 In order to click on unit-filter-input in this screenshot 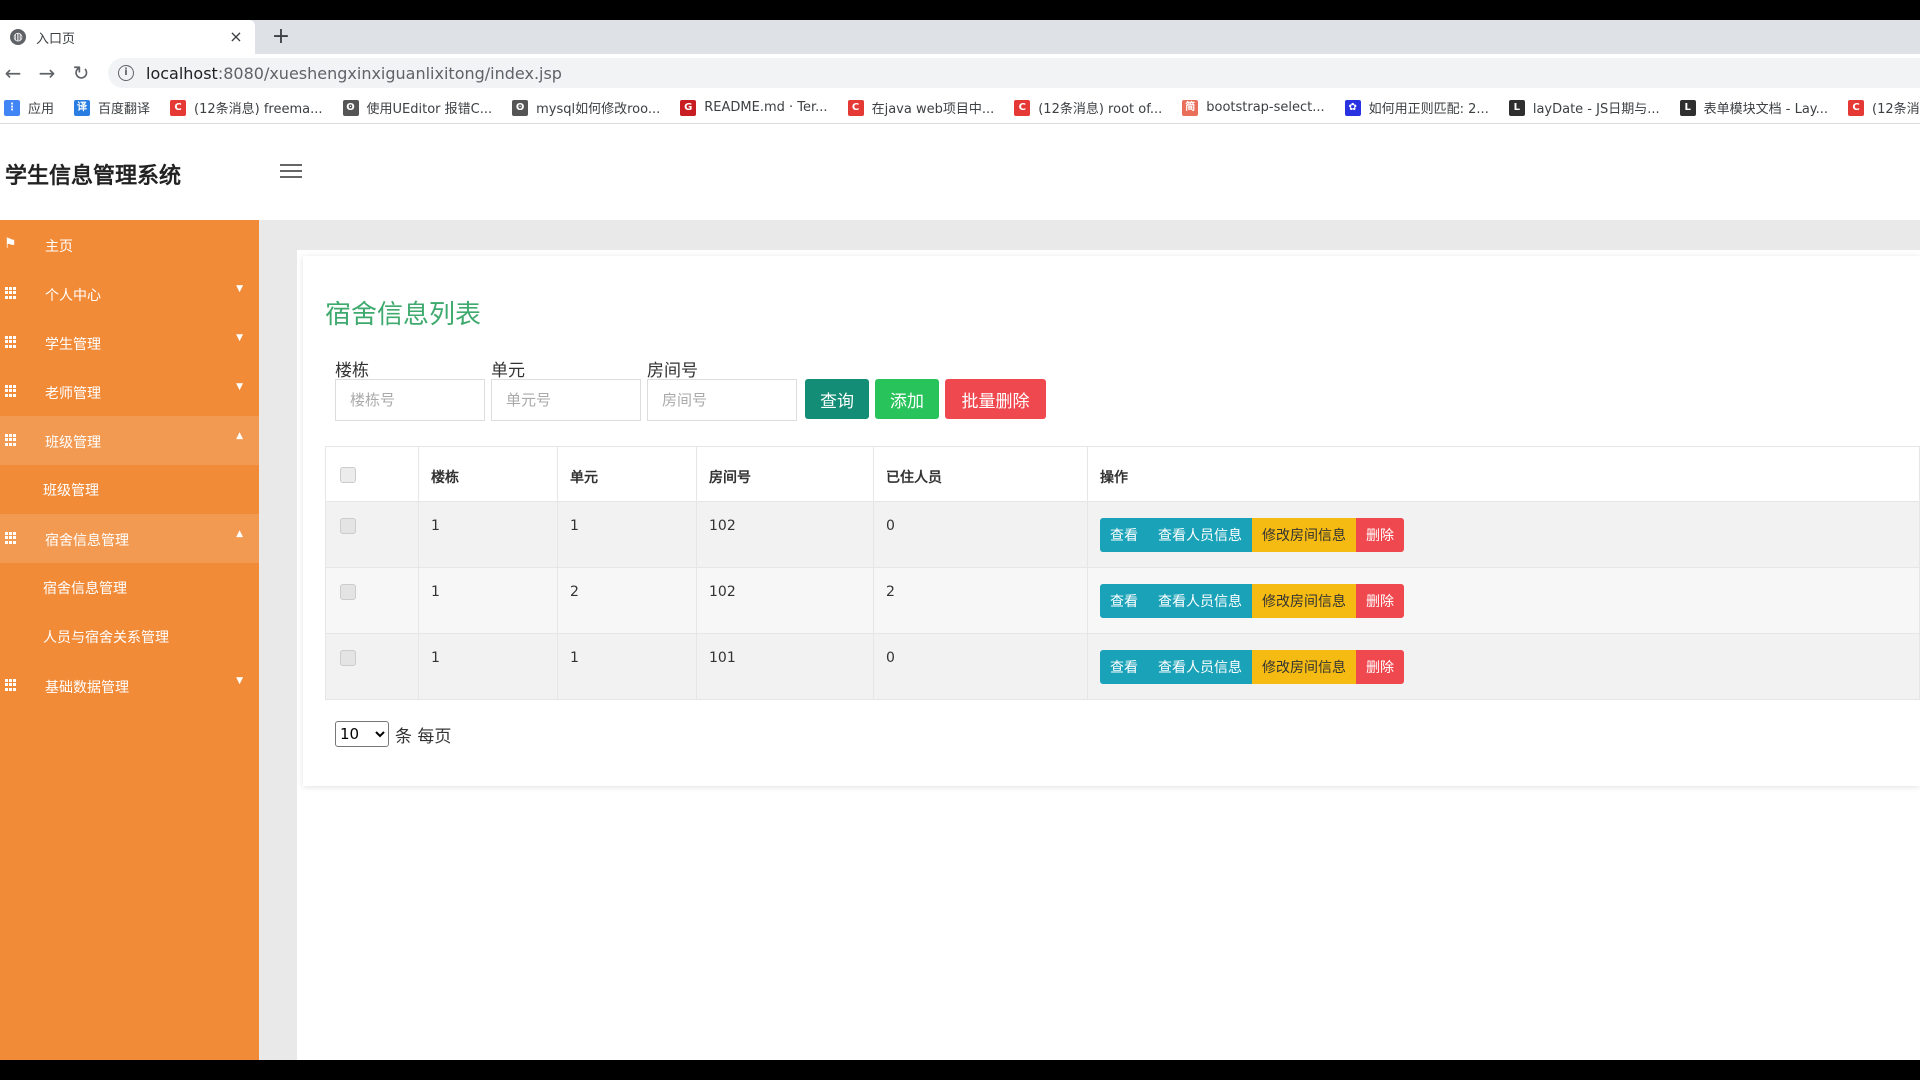, I will do `click(566, 400)`.